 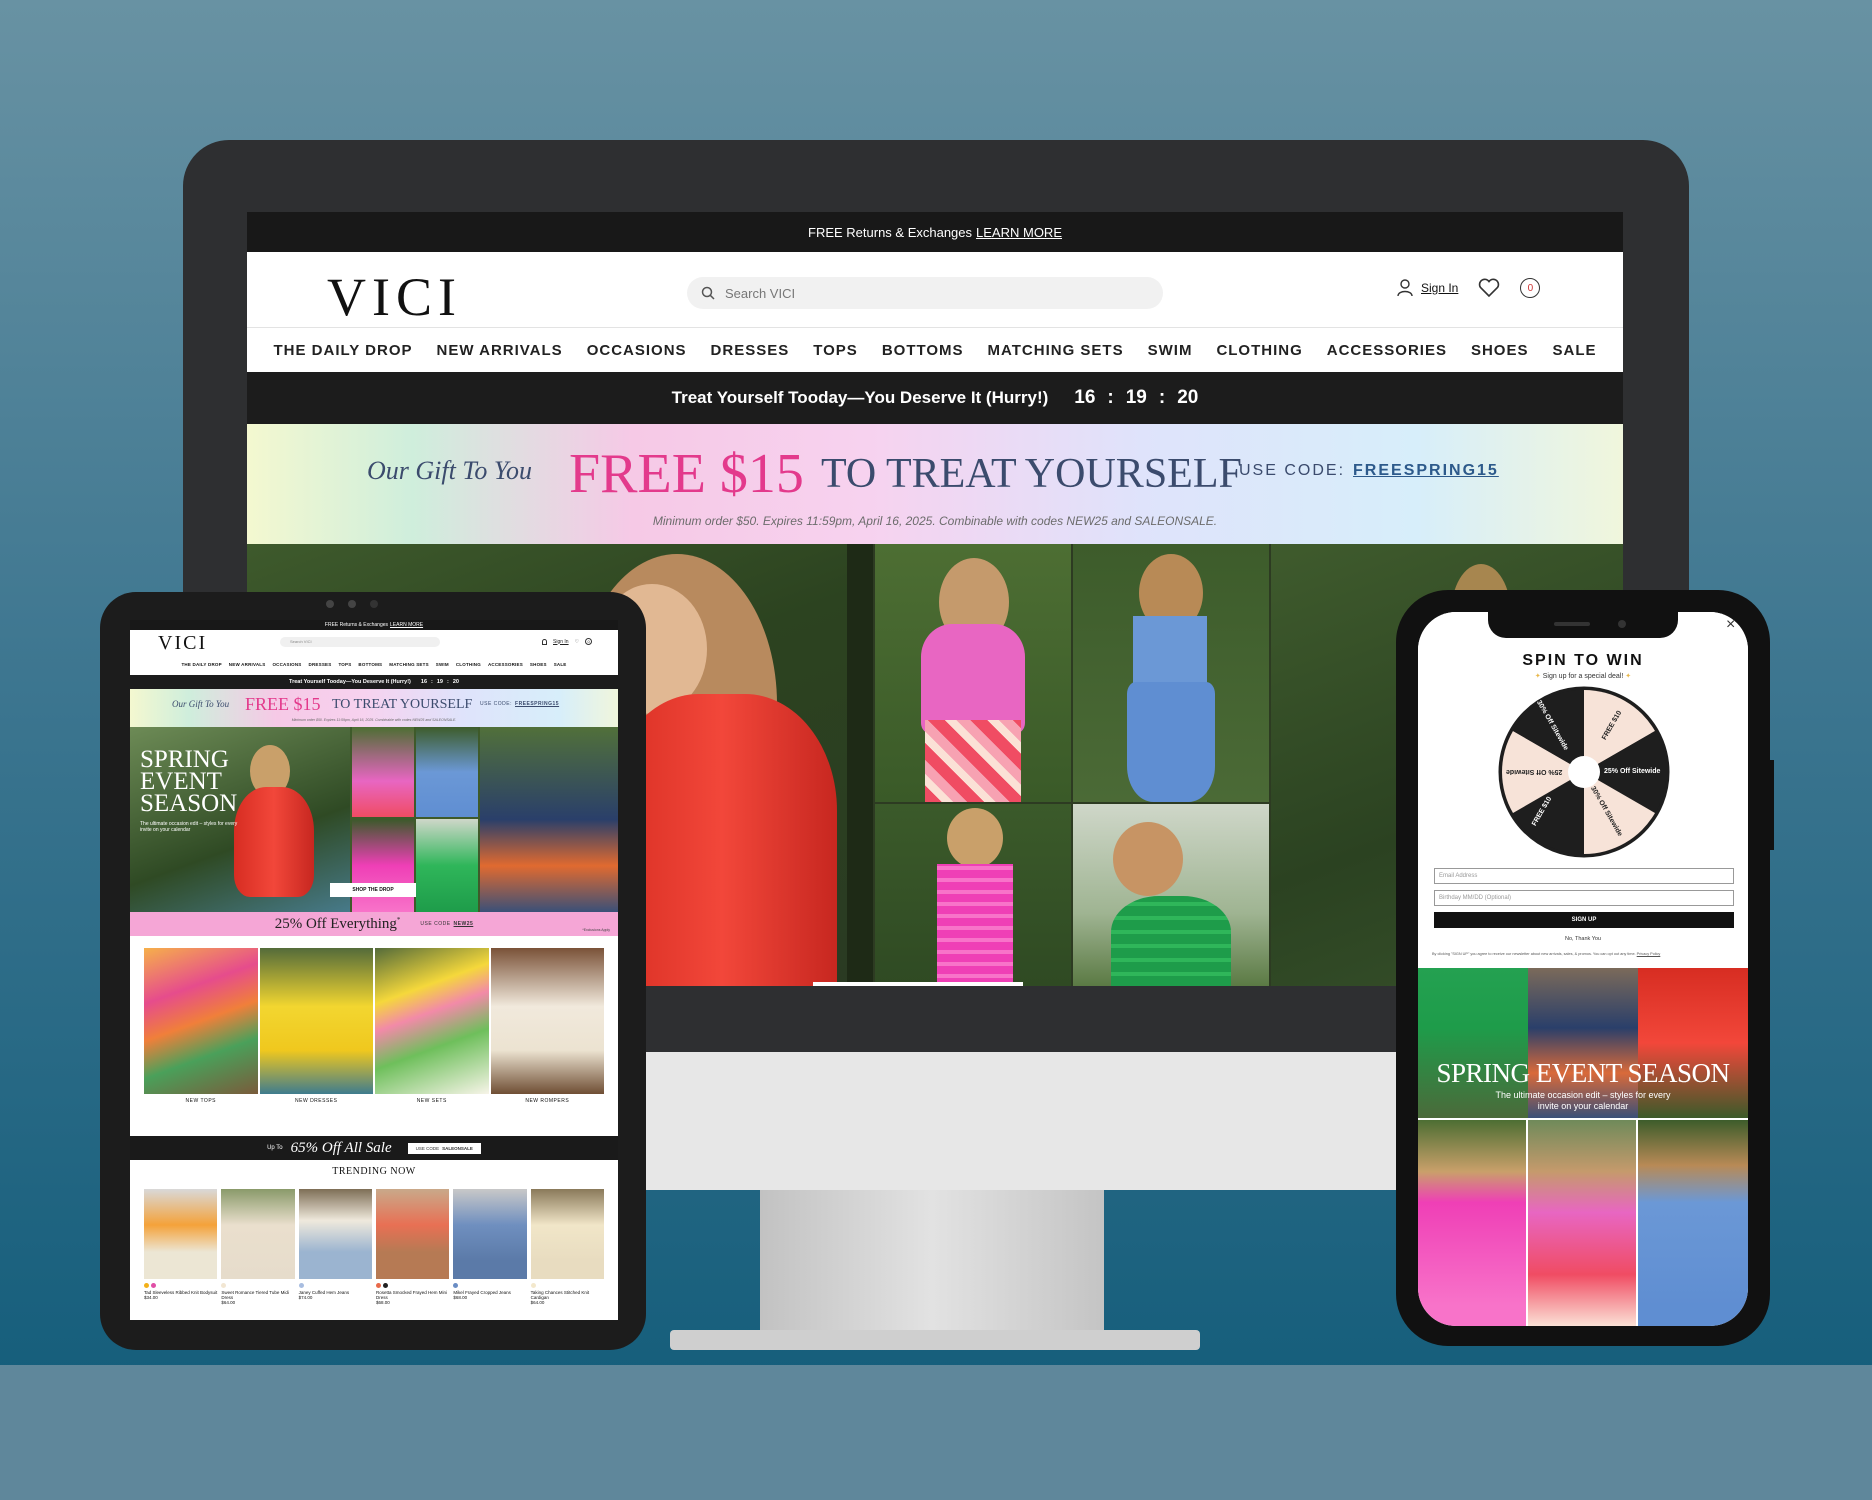 What do you see at coordinates (1583, 676) in the screenshot?
I see `modal-subtitle: ✦ Sign up for a special deal! ✦` at bounding box center [1583, 676].